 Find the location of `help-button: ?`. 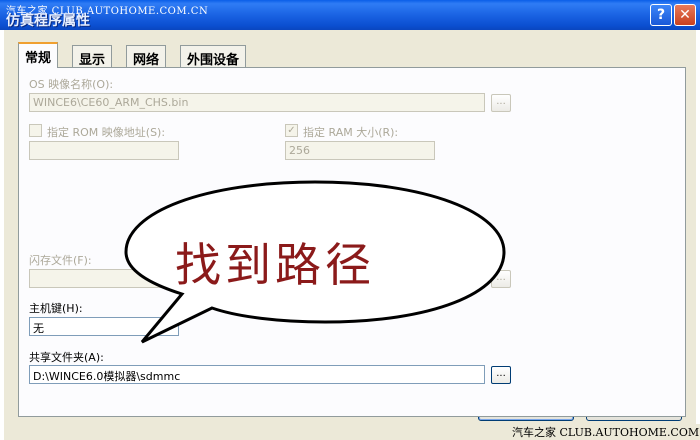

help-button: ? is located at coordinates (661, 15).